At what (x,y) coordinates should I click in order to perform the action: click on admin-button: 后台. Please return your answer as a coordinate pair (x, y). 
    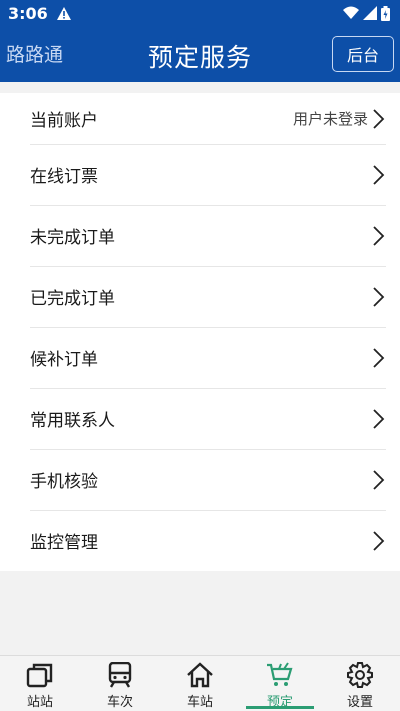
    Looking at the image, I should click on (363, 54).